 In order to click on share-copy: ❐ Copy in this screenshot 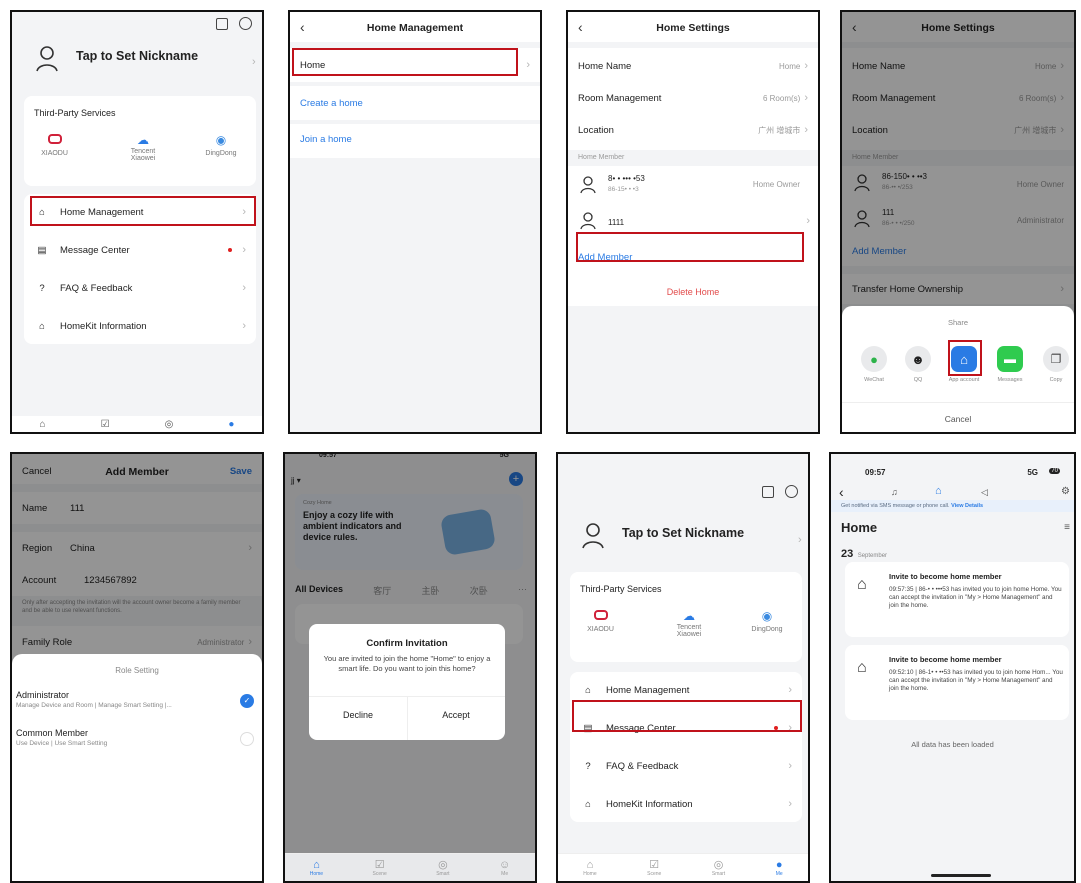, I will do `click(1056, 364)`.